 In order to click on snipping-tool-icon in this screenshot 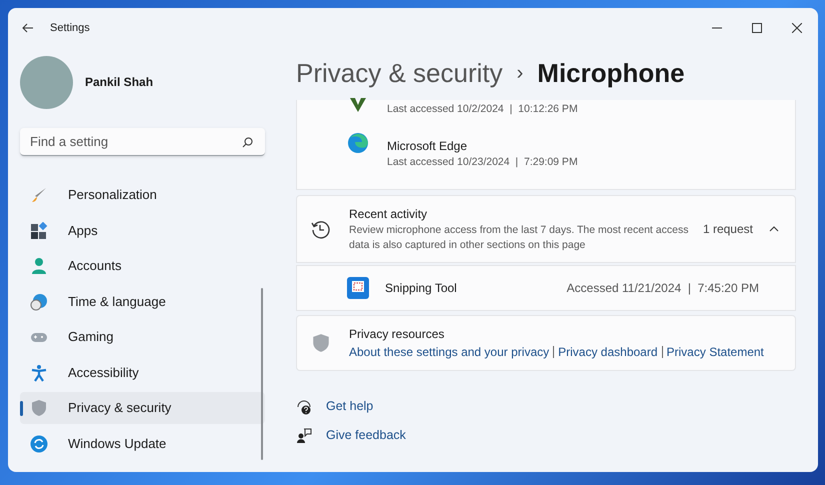, I will do `click(358, 288)`.